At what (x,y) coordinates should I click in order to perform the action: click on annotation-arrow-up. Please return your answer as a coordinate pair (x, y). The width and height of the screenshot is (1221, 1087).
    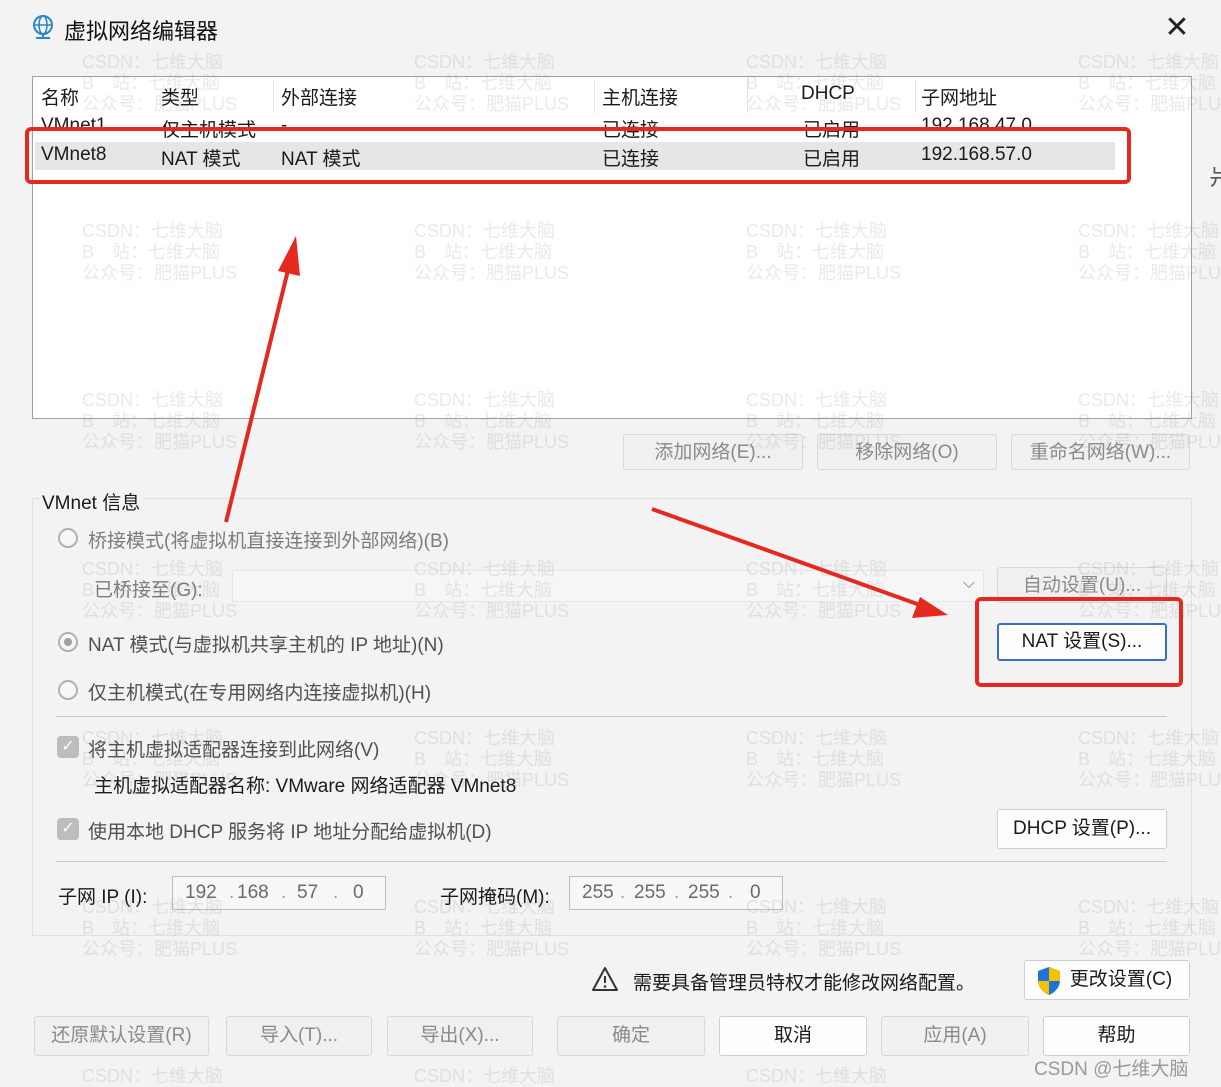
    Looking at the image, I should click on (258, 392).